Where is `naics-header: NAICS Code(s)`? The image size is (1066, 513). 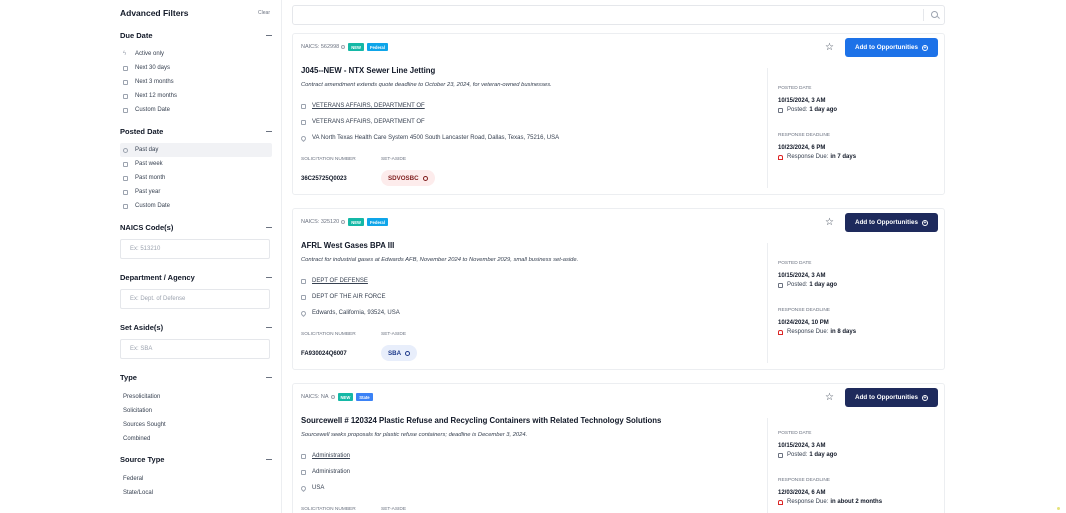
naics-header: NAICS Code(s) is located at coordinates (196, 227).